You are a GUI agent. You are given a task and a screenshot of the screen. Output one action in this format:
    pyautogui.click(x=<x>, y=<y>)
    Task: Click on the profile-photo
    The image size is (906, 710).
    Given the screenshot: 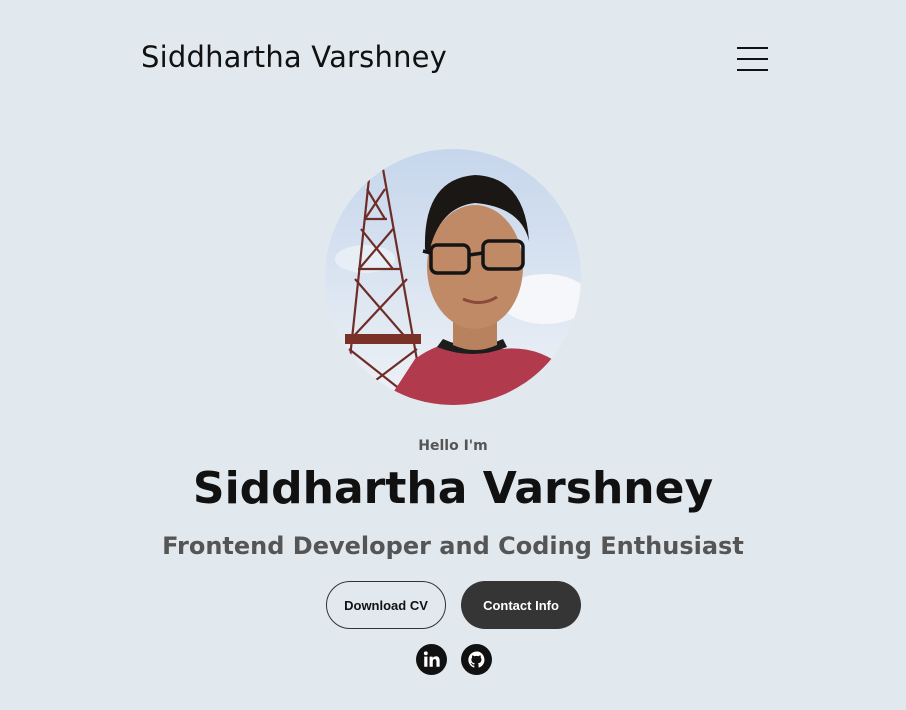 What is the action you would take?
    pyautogui.click(x=453, y=277)
    